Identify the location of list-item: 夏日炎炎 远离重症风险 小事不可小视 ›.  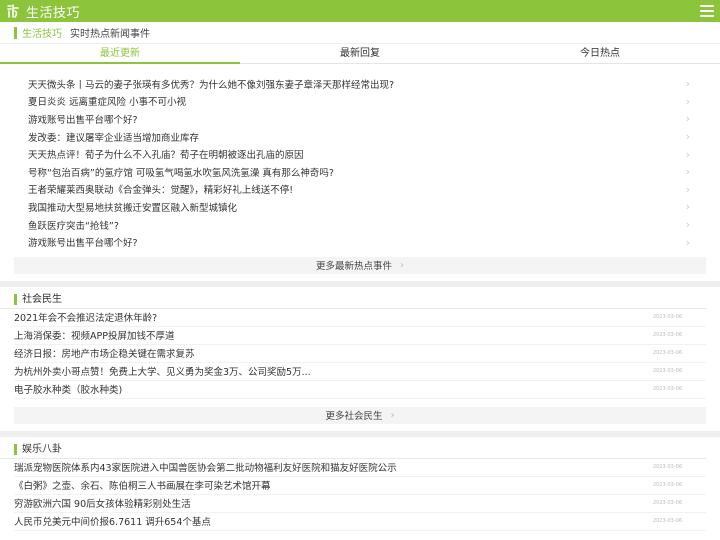
(367, 102).